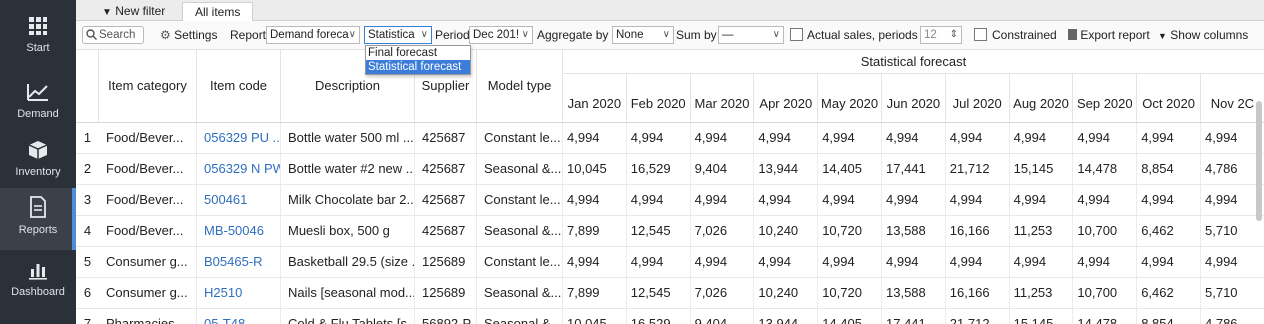  What do you see at coordinates (659, 98) in the screenshot?
I see `column-header-month: Feb 2020` at bounding box center [659, 98].